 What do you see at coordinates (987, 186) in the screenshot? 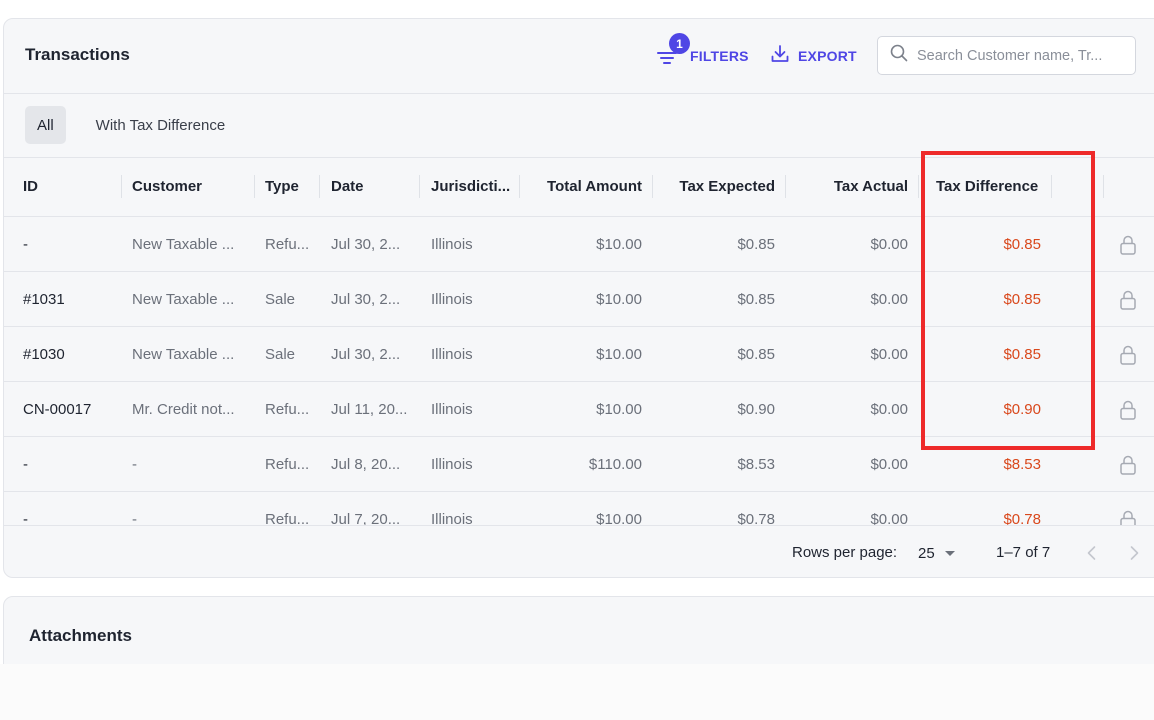
I see `column-header-tax-difference: Tax Difference` at bounding box center [987, 186].